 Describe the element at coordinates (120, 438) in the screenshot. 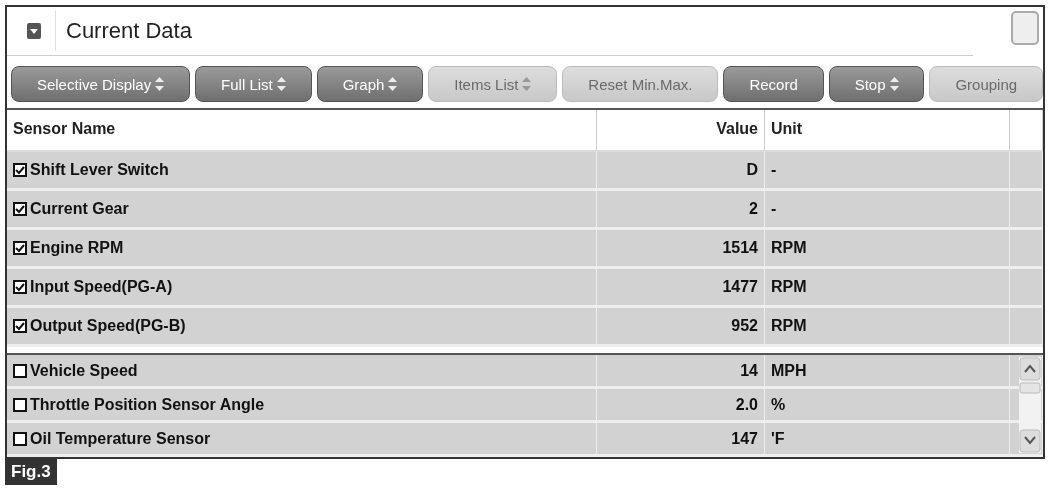

I see `sensor-name: Oil Temperature Sensor` at that location.